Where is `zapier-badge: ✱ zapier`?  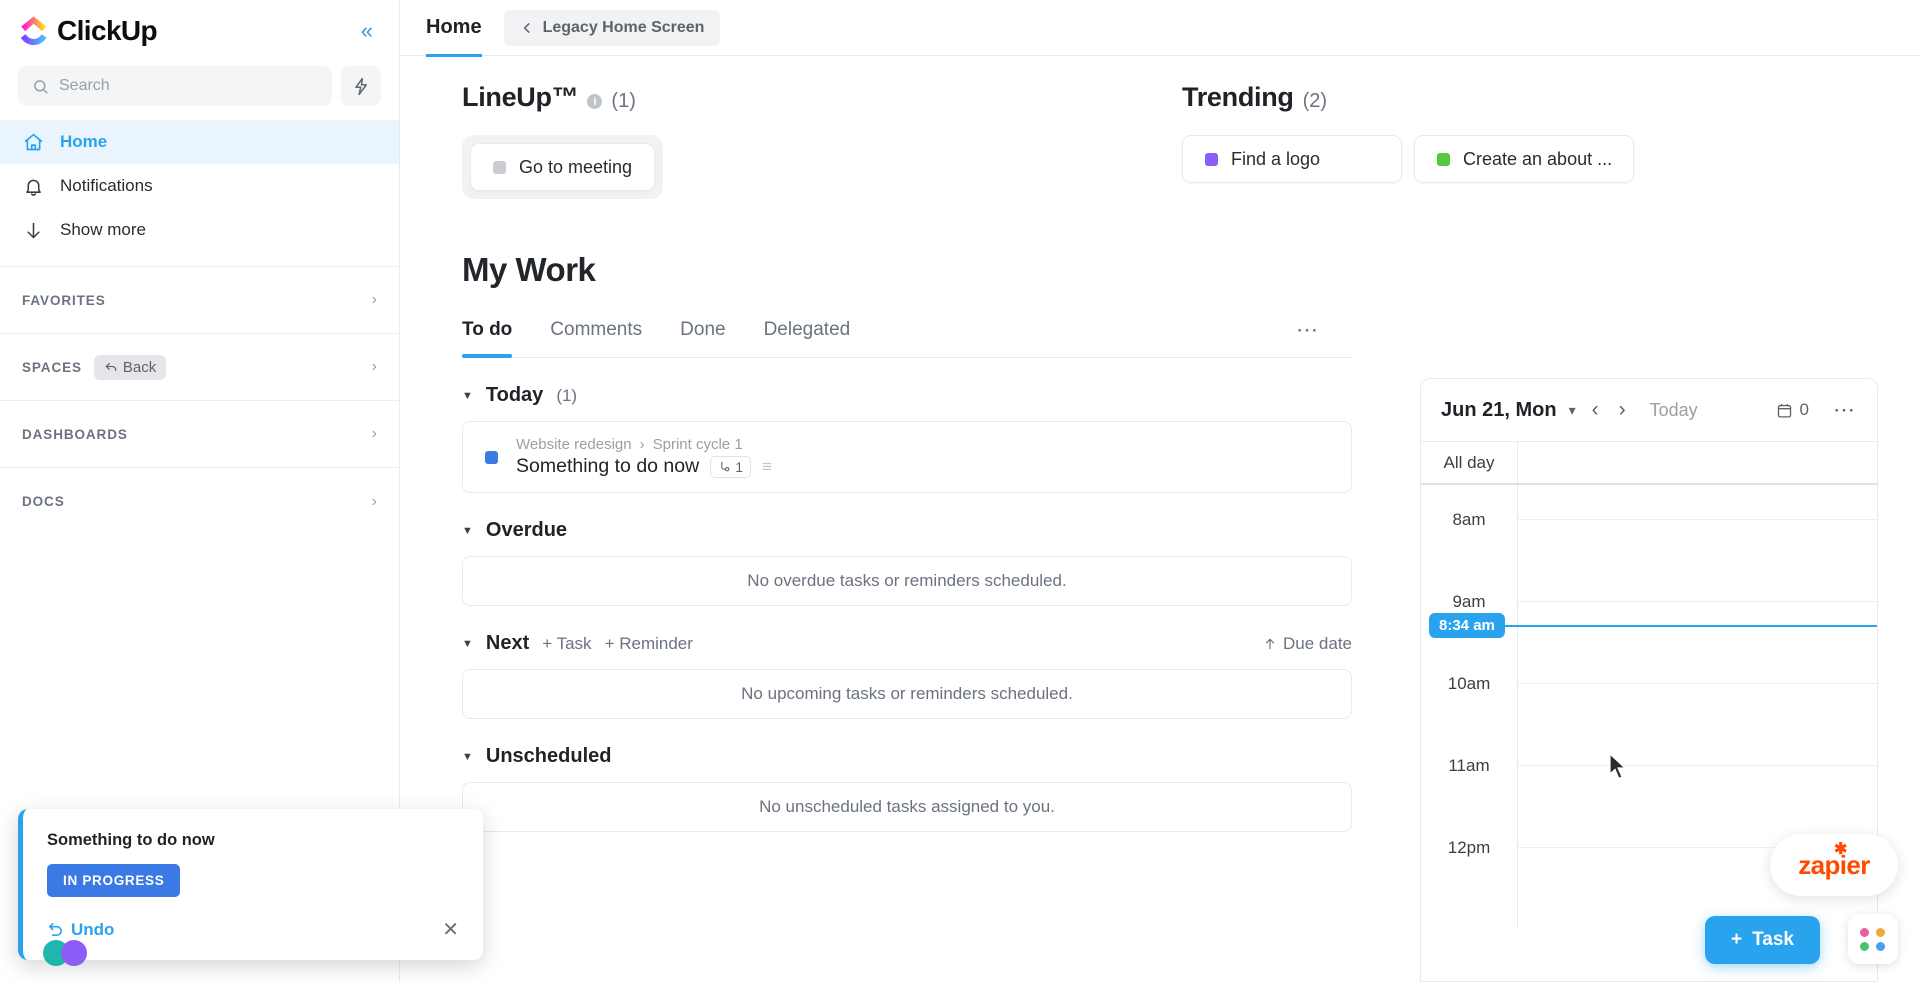 zapier-badge: ✱ zapier is located at coordinates (1834, 865).